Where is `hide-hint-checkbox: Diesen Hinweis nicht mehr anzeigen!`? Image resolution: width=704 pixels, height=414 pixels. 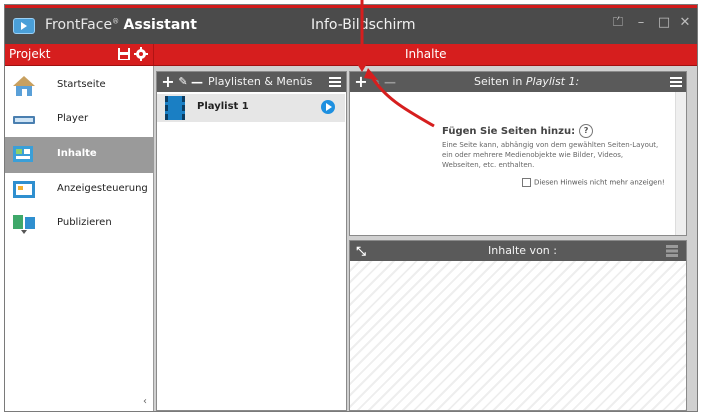 hide-hint-checkbox: Diesen Hinweis nicht mehr anzeigen! is located at coordinates (593, 182).